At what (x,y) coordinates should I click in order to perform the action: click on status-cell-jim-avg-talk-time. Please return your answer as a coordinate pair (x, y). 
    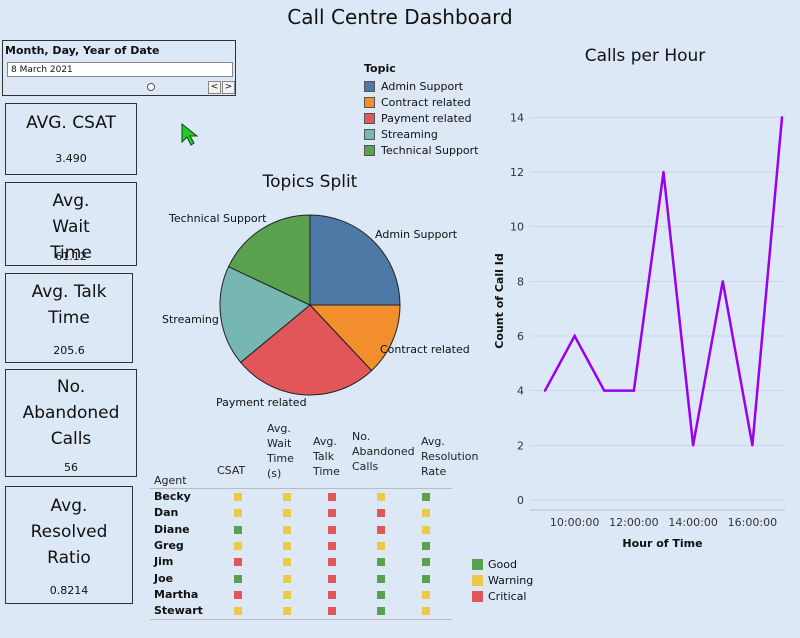
    Looking at the image, I should click on (332, 562).